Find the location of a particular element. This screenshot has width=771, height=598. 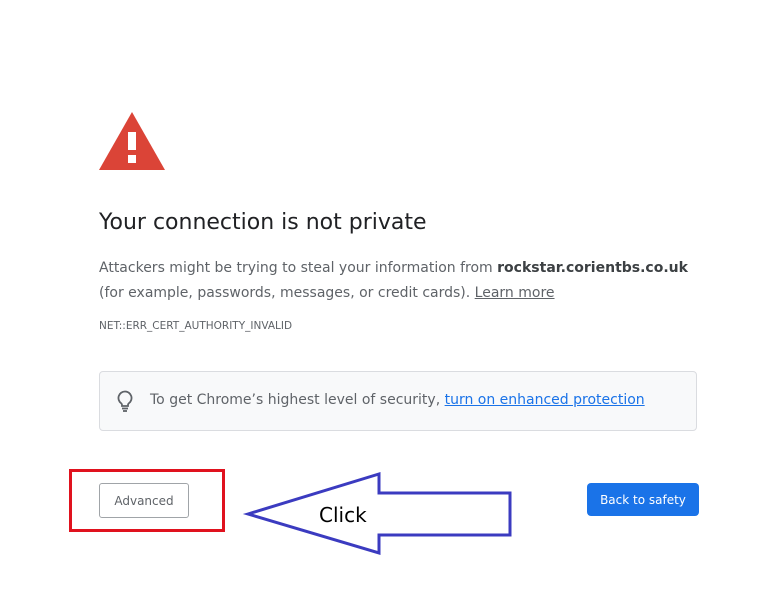

warning-triangle-icon is located at coordinates (132, 141).